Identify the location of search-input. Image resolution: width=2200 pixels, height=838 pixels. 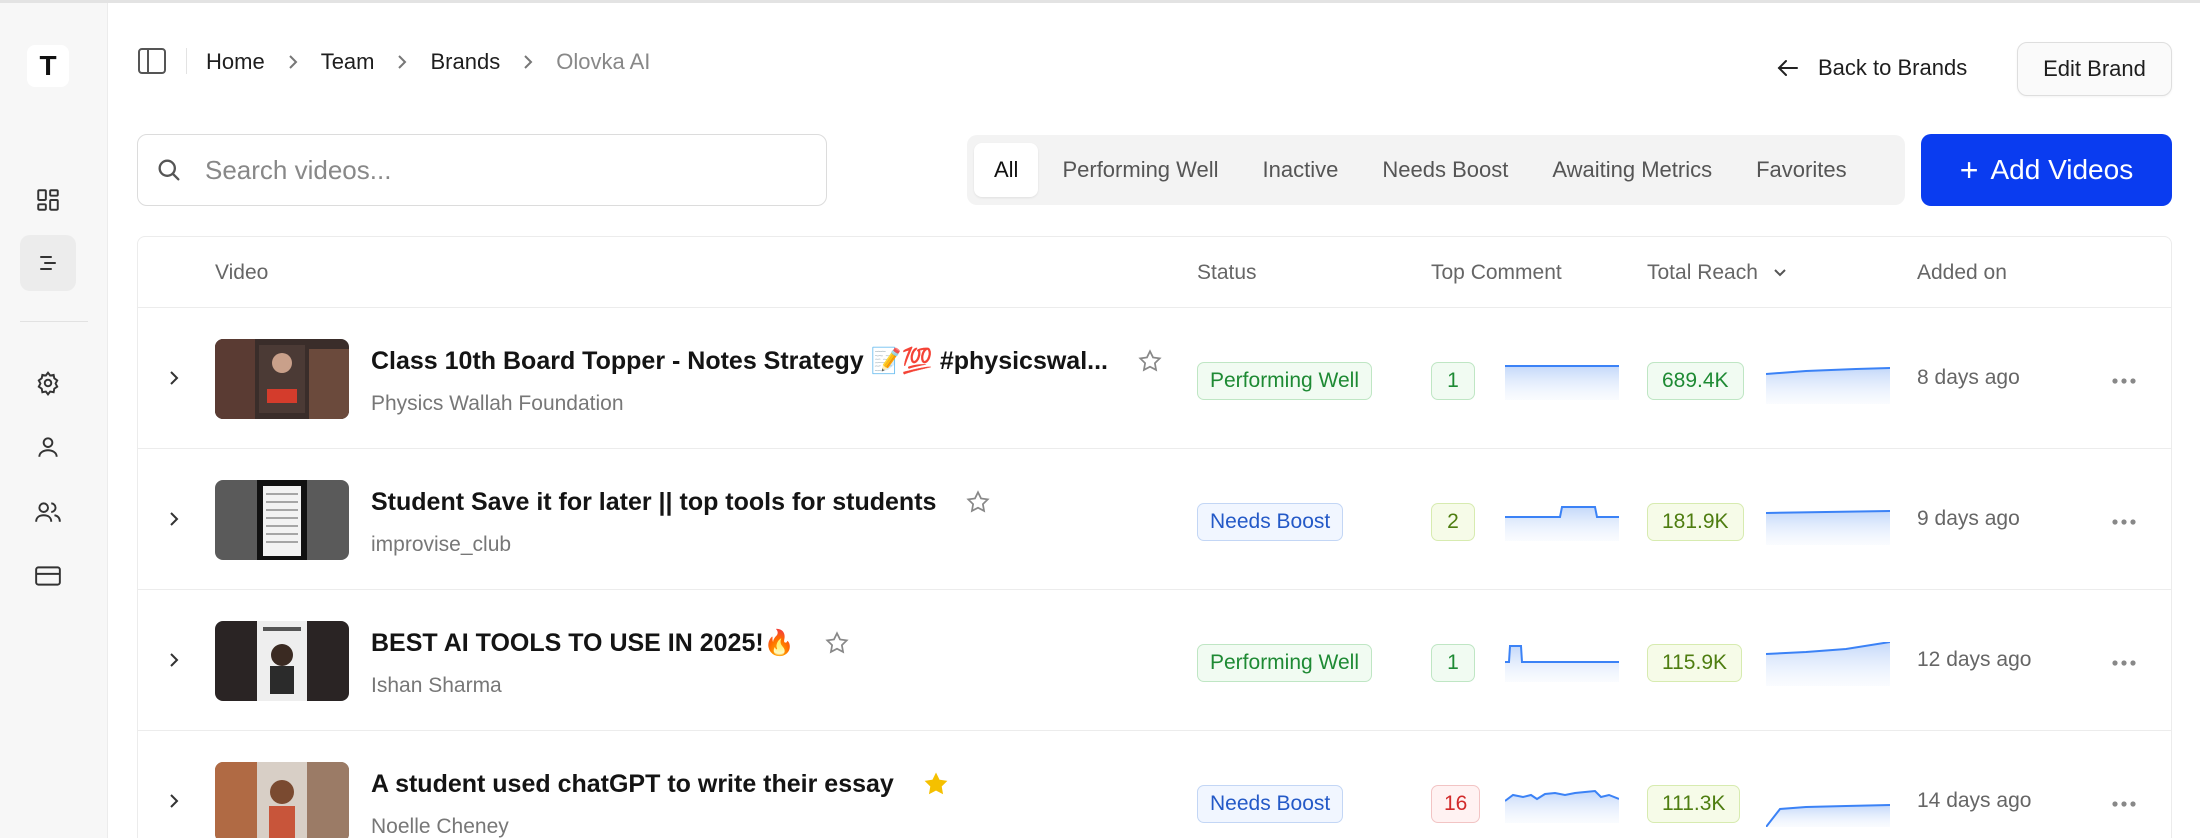
(485, 170).